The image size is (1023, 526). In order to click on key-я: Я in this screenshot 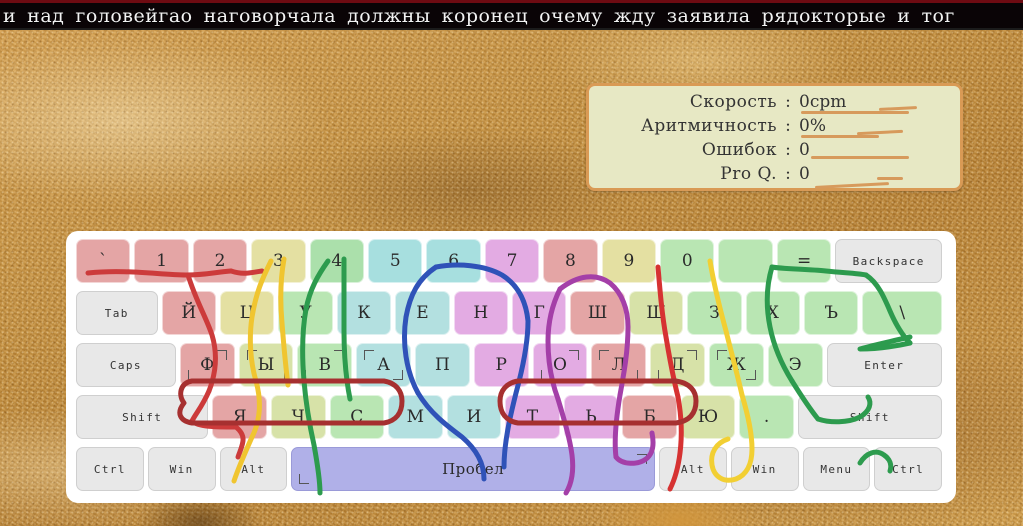, I will do `click(239, 417)`.